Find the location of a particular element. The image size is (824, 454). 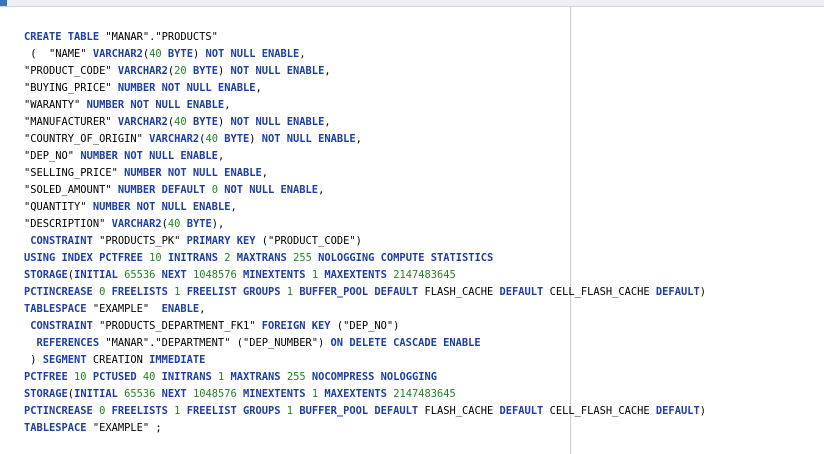

code-line: "DESCRIPTION" VARCHAR2(40 BYTE), is located at coordinates (365, 224).